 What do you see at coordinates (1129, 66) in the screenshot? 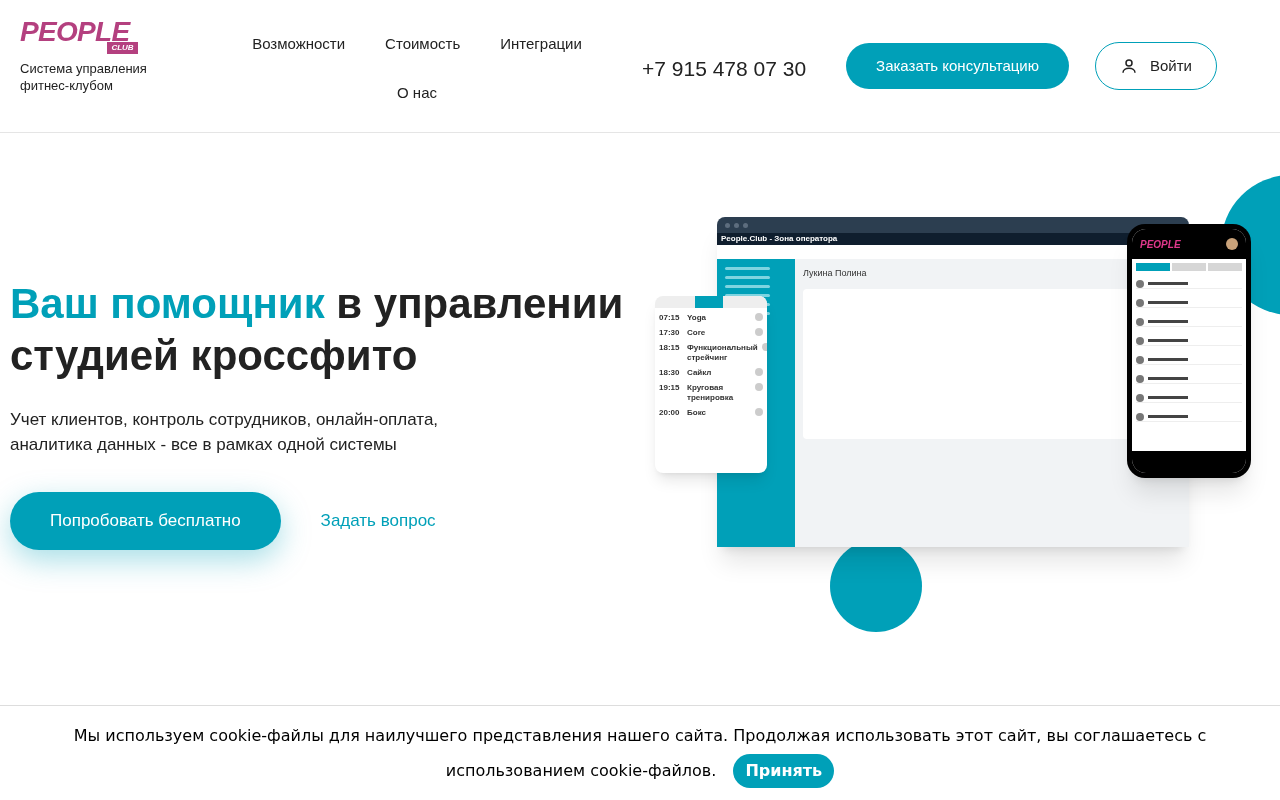
I see `user-icon` at bounding box center [1129, 66].